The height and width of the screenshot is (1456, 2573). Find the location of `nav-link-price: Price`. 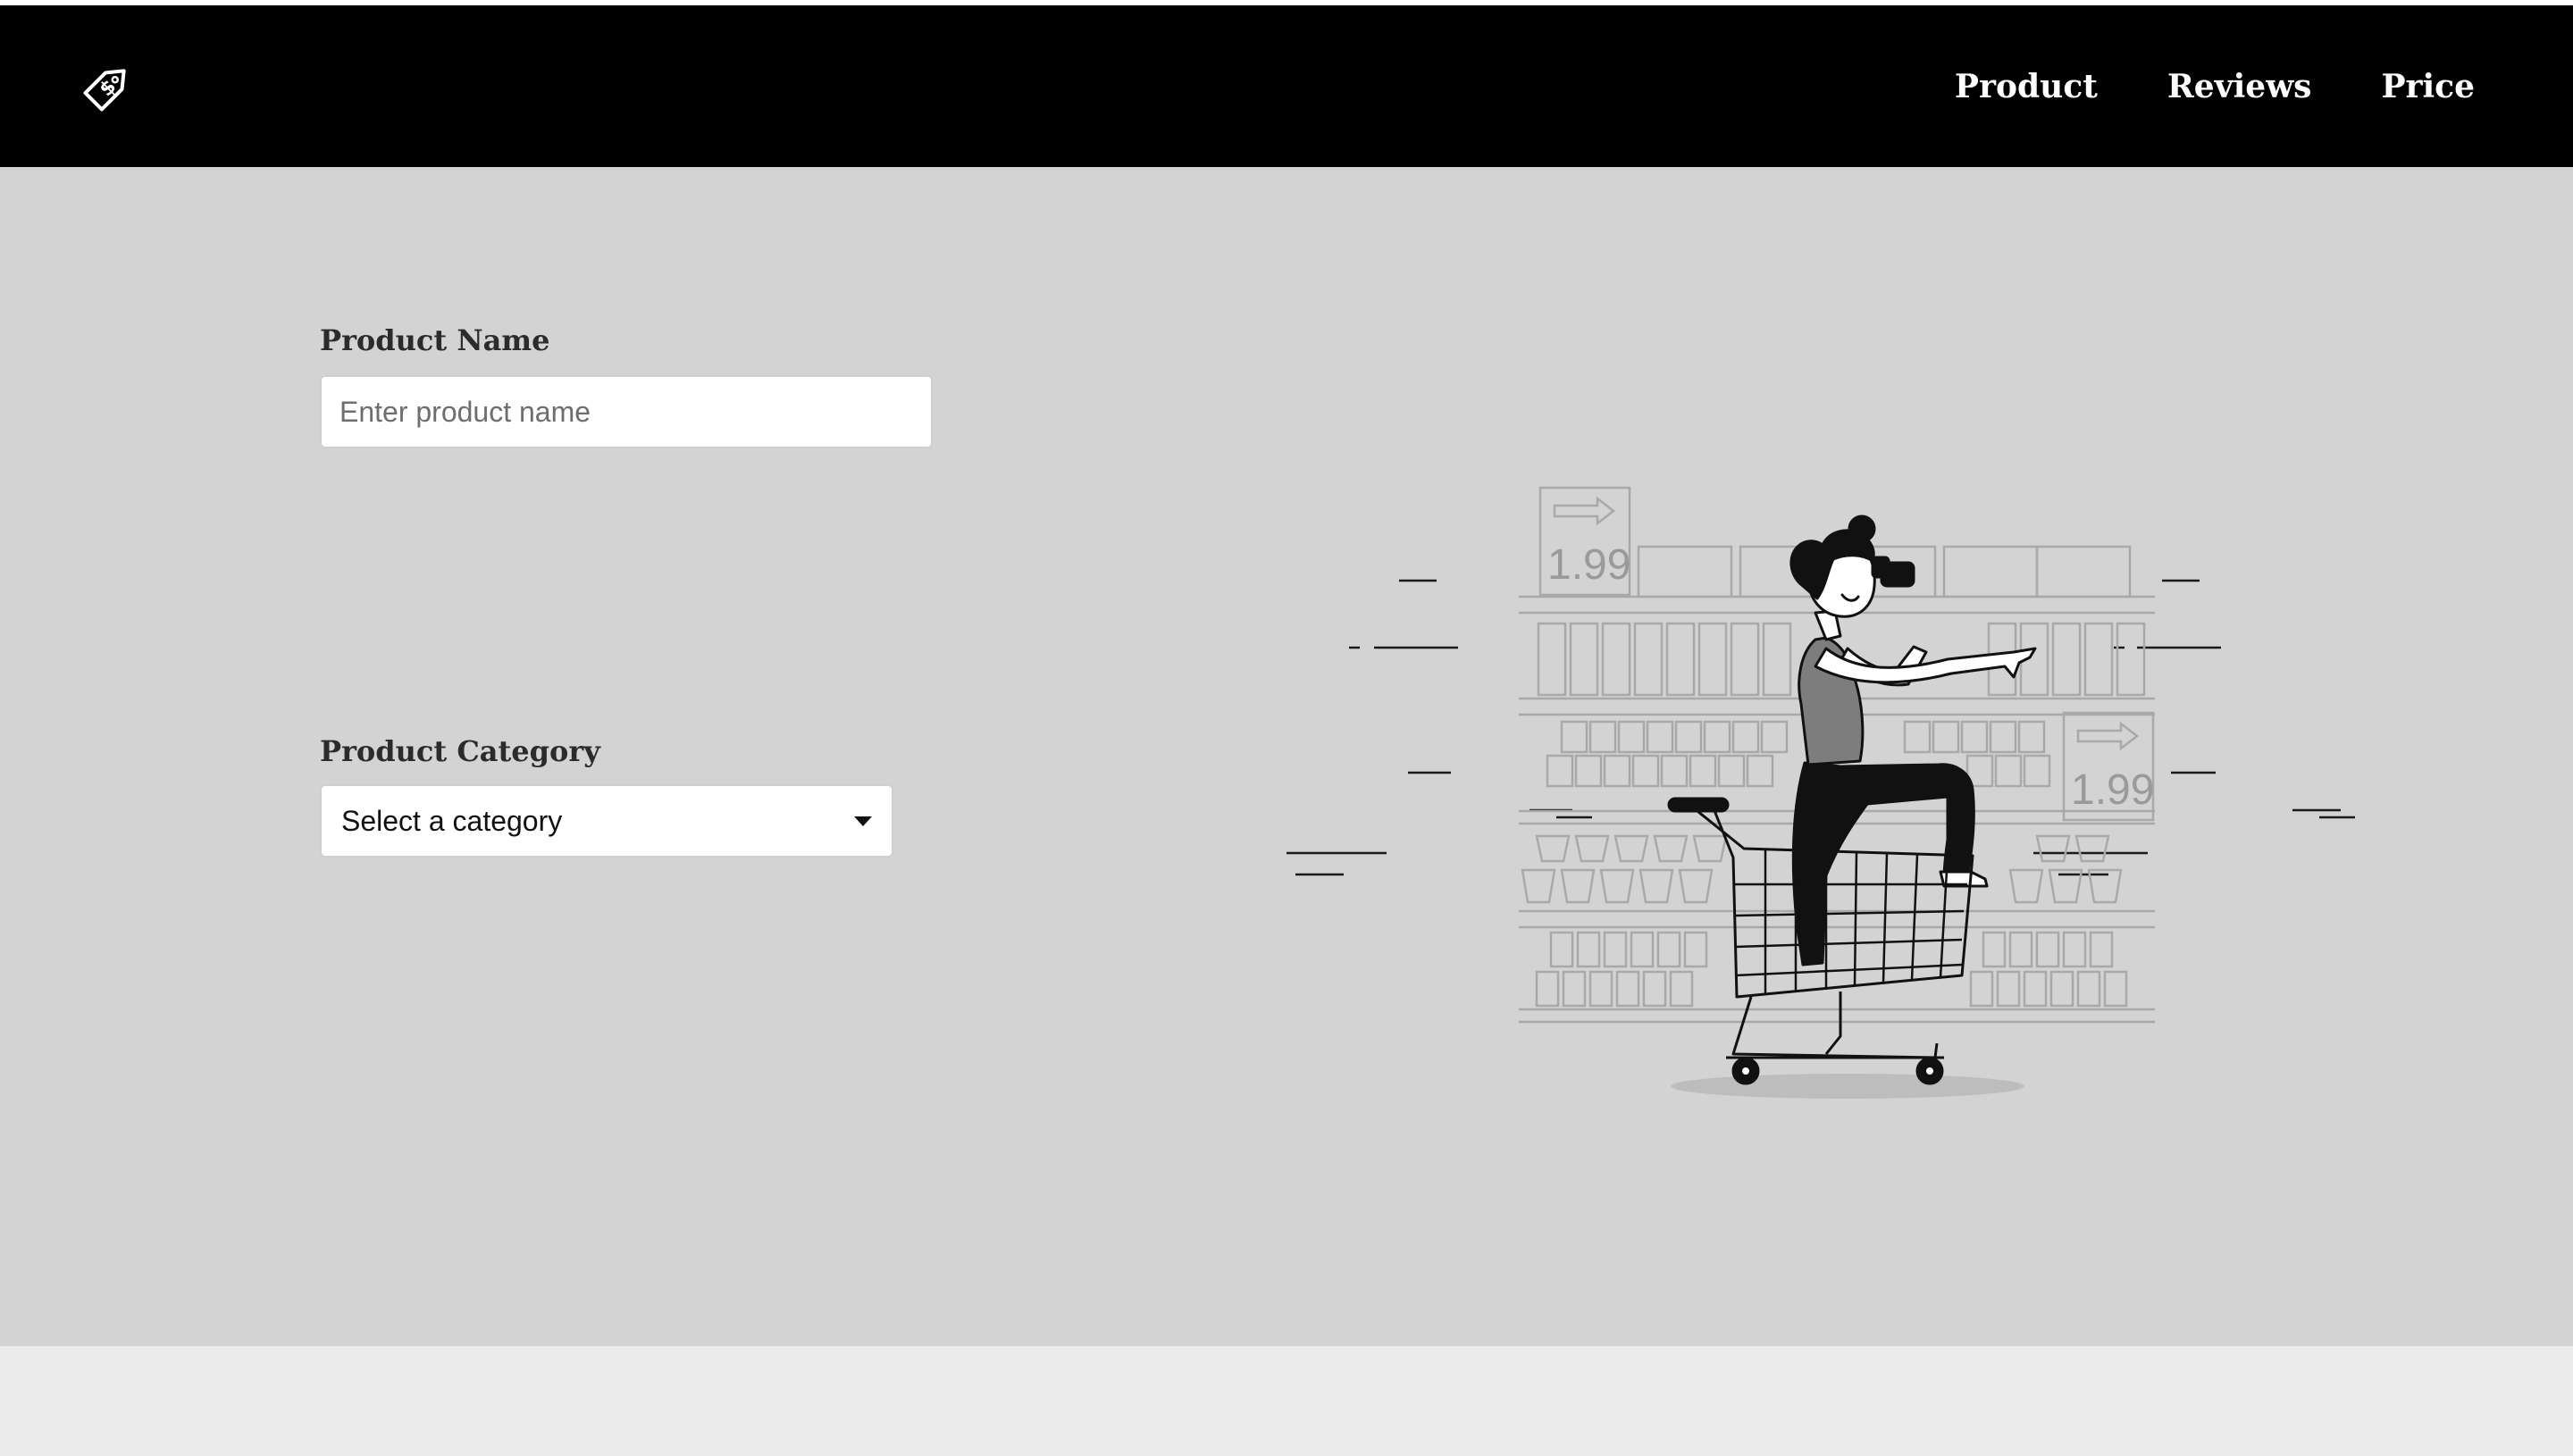

nav-link-price: Price is located at coordinates (2428, 86).